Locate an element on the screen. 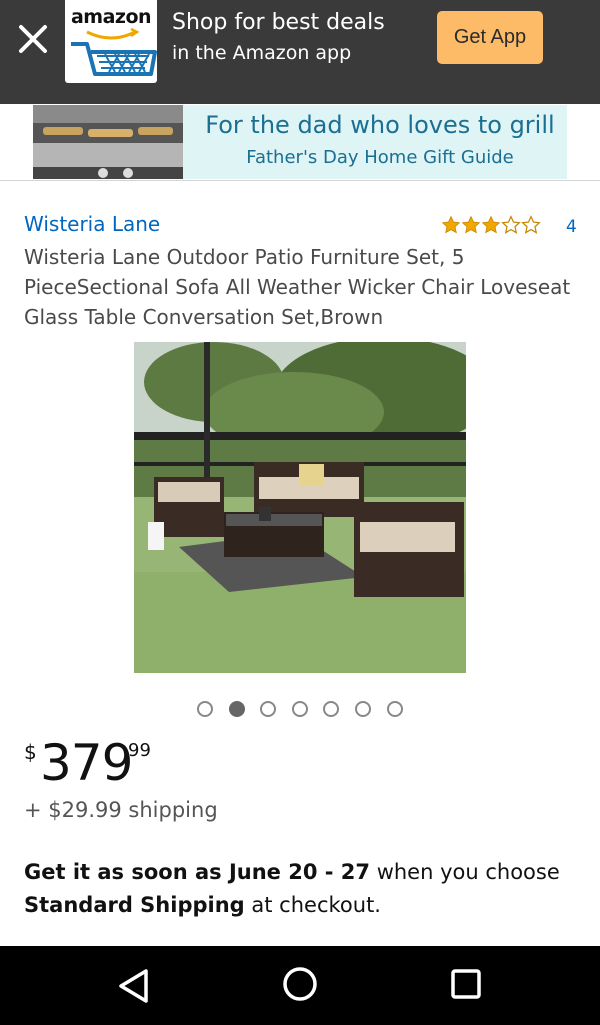 This screenshot has height=1025, width=600. amazon-app-logo: amazon is located at coordinates (111, 41).